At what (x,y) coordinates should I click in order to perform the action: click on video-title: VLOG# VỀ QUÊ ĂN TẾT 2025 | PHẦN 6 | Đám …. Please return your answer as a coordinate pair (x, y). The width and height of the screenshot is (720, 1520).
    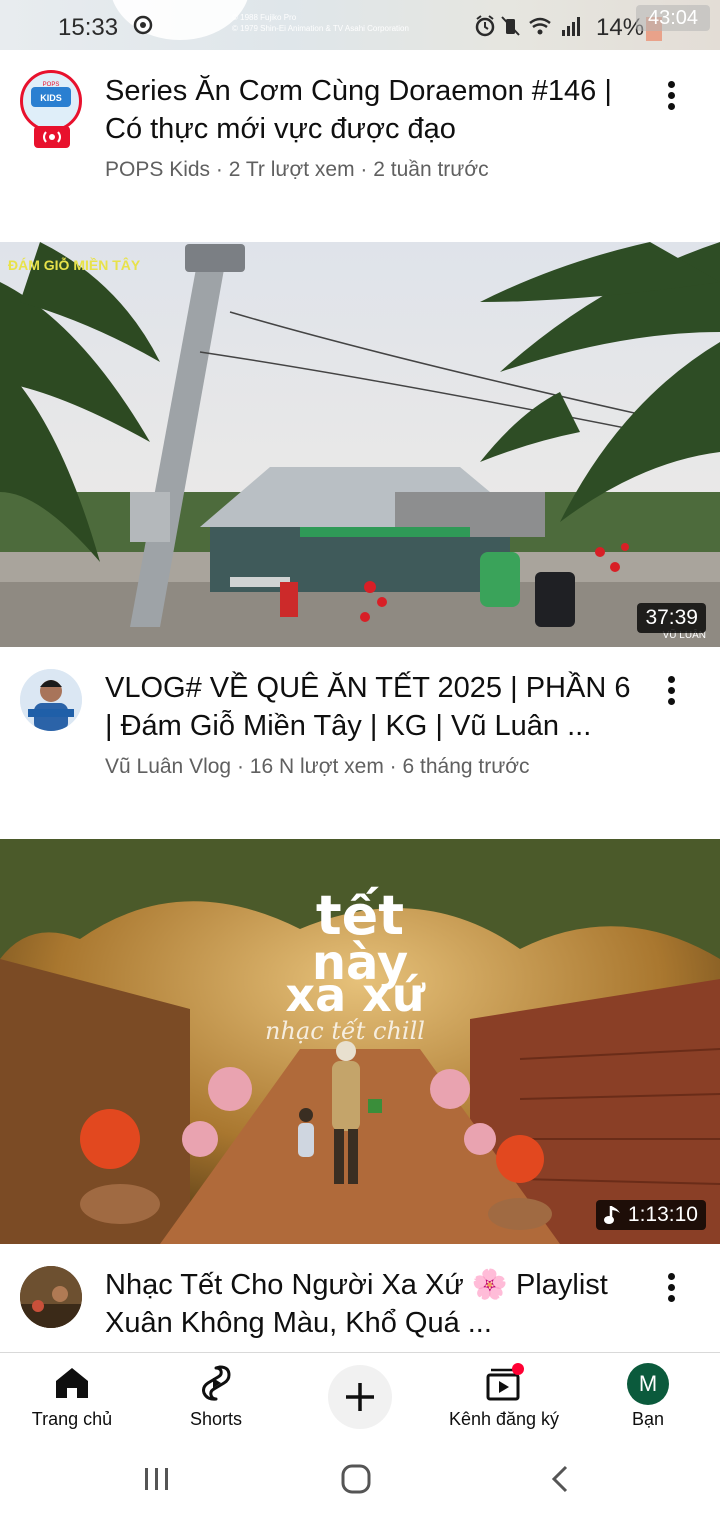
    Looking at the image, I should click on (375, 707).